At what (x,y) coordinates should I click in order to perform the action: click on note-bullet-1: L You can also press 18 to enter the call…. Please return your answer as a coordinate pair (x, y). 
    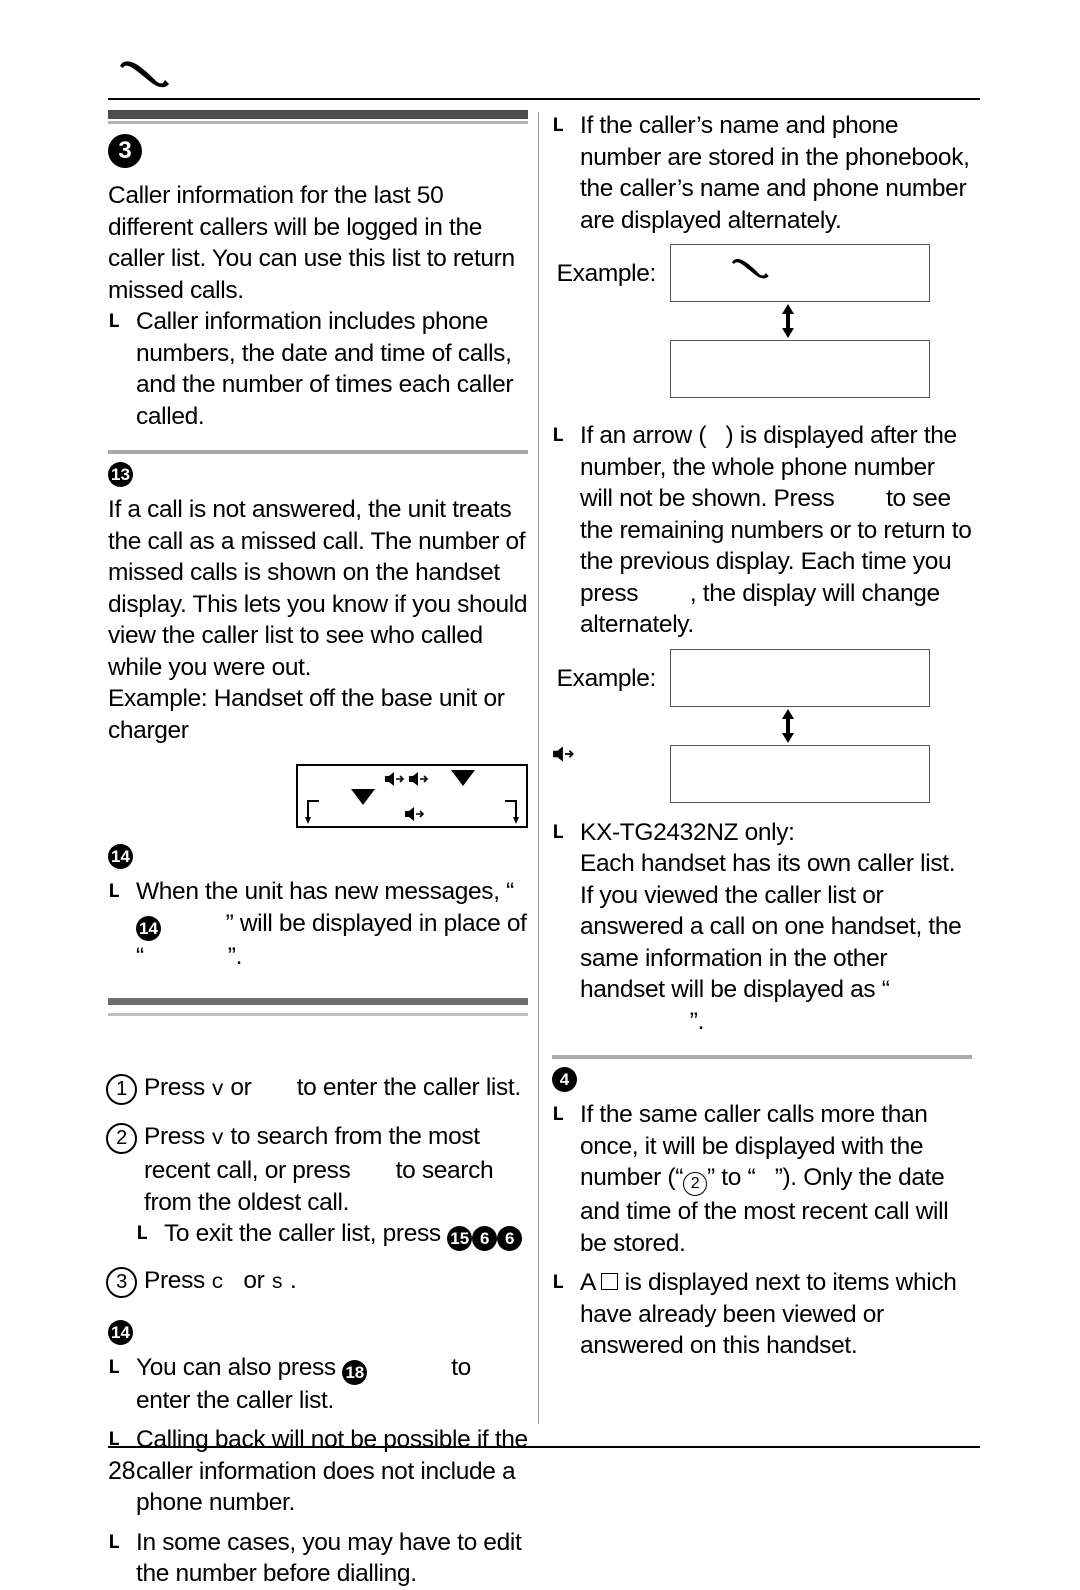
    Looking at the image, I should click on (318, 1384).